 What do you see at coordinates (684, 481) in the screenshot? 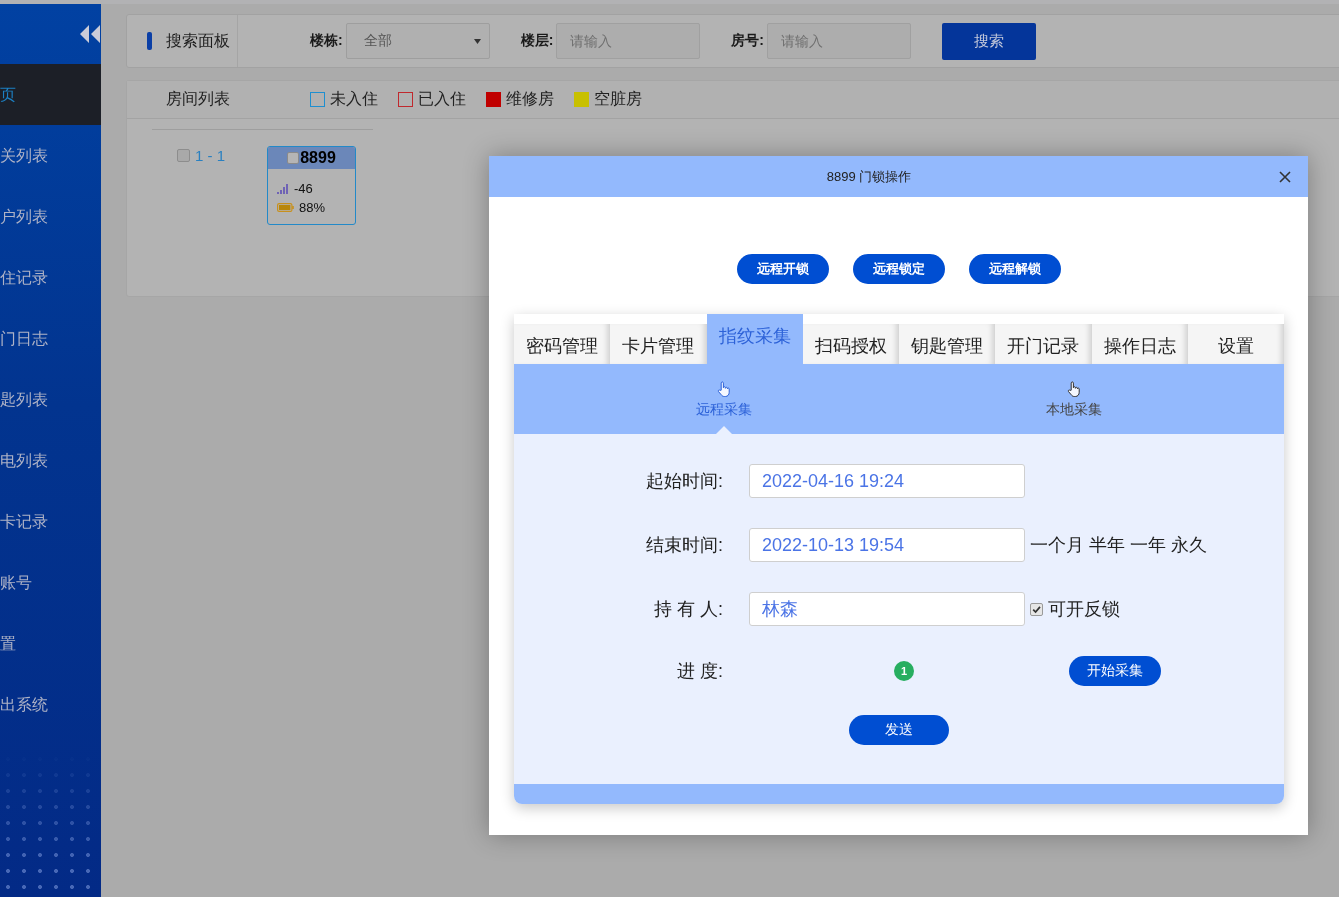
I see `field-label: 起始时间:` at bounding box center [684, 481].